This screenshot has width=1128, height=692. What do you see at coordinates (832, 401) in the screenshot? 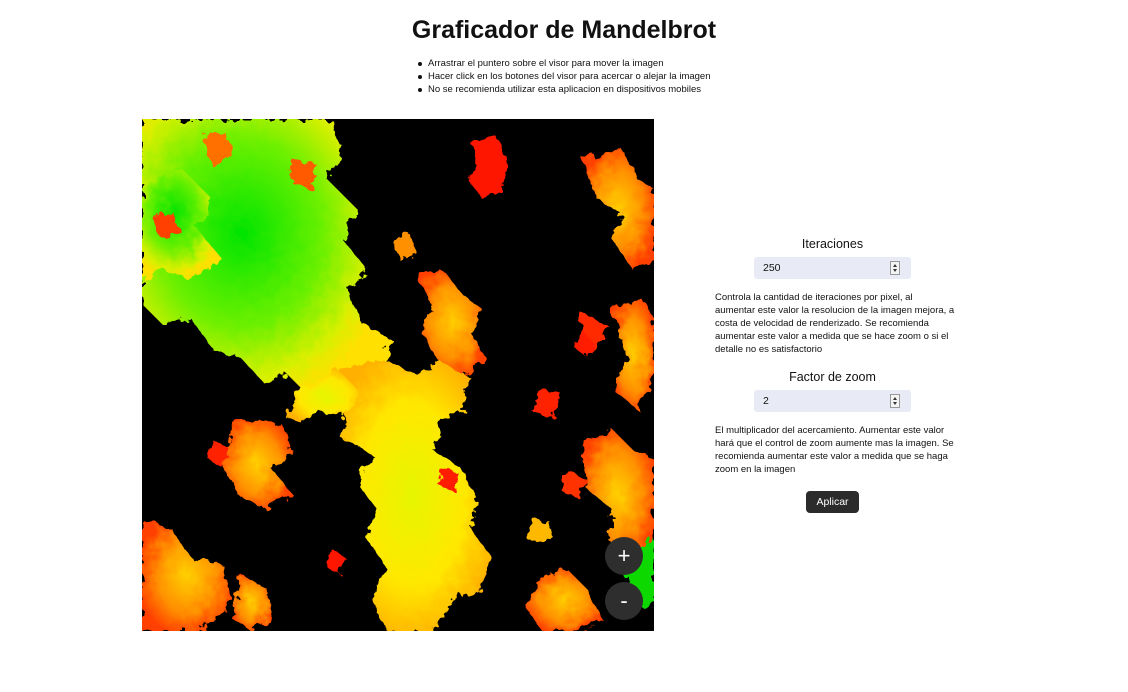
I see `zoom-factor-input: 2` at bounding box center [832, 401].